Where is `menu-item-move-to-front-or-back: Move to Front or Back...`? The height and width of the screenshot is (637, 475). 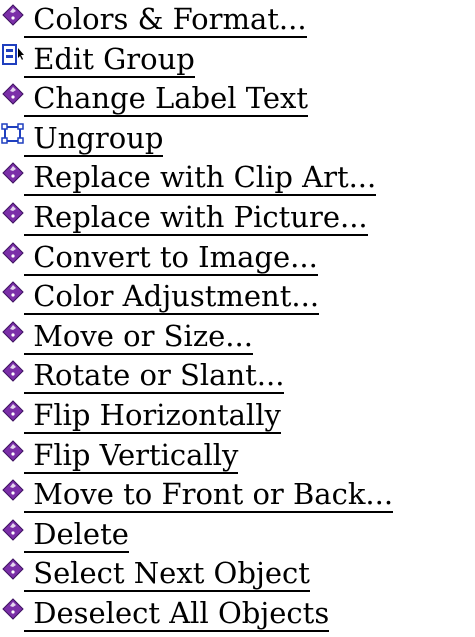 menu-item-move-to-front-or-back: Move to Front or Back... is located at coordinates (237, 497).